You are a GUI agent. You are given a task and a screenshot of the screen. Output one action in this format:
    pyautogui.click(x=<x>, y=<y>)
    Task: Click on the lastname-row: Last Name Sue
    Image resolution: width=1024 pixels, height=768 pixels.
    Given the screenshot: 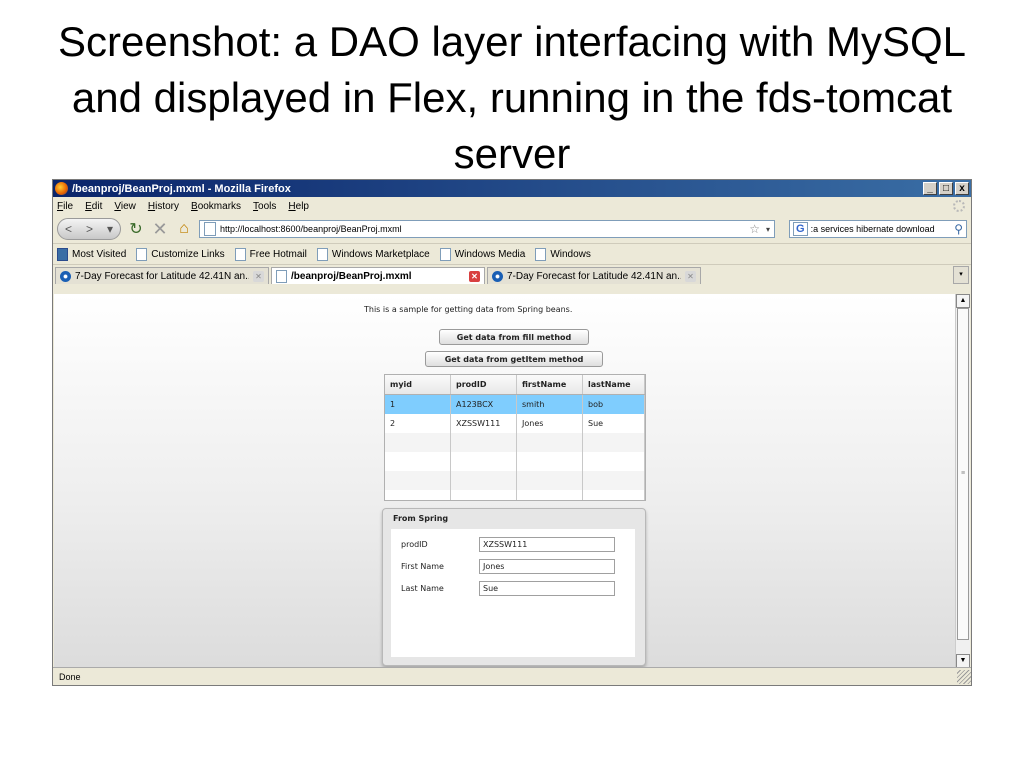 What is the action you would take?
    pyautogui.click(x=508, y=588)
    